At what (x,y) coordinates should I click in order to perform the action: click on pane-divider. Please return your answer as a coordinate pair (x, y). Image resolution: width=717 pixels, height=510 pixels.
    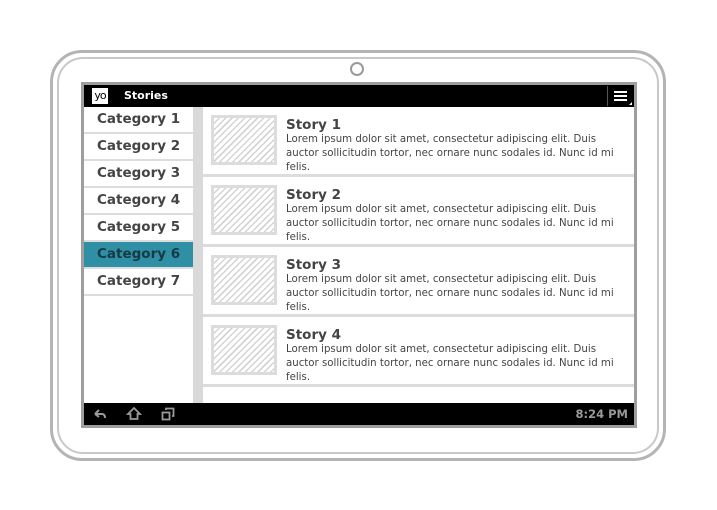
    Looking at the image, I should click on (198, 255).